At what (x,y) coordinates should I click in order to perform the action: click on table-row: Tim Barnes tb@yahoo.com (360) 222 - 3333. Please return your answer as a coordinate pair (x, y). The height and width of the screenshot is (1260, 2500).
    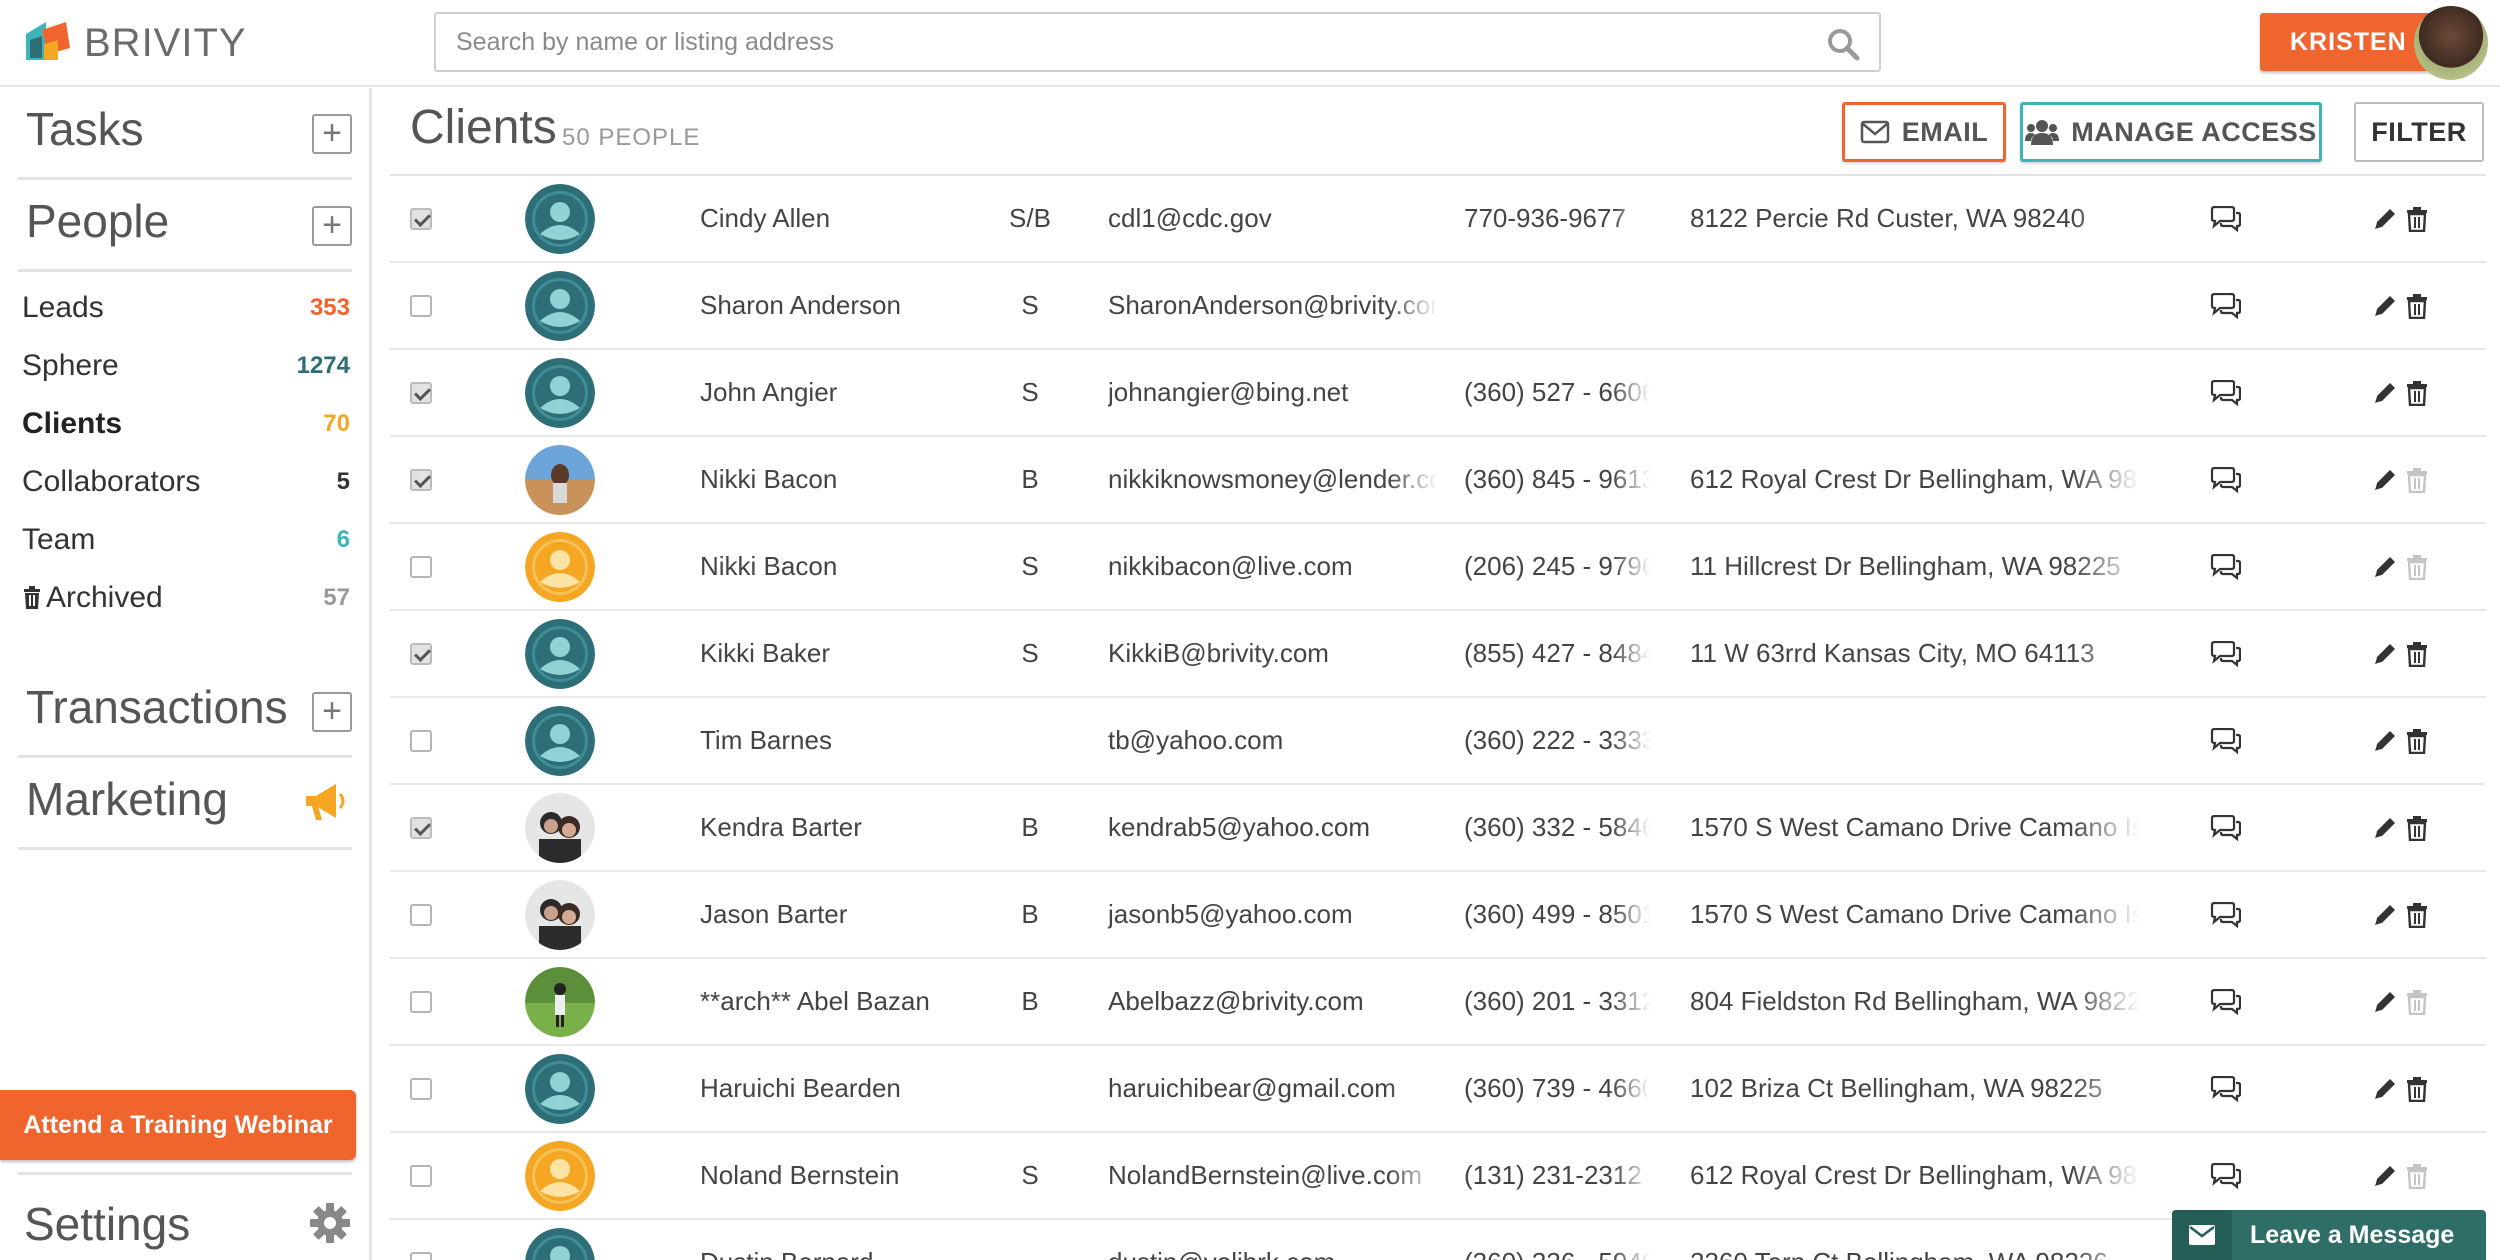
    Looking at the image, I should click on (1438, 741).